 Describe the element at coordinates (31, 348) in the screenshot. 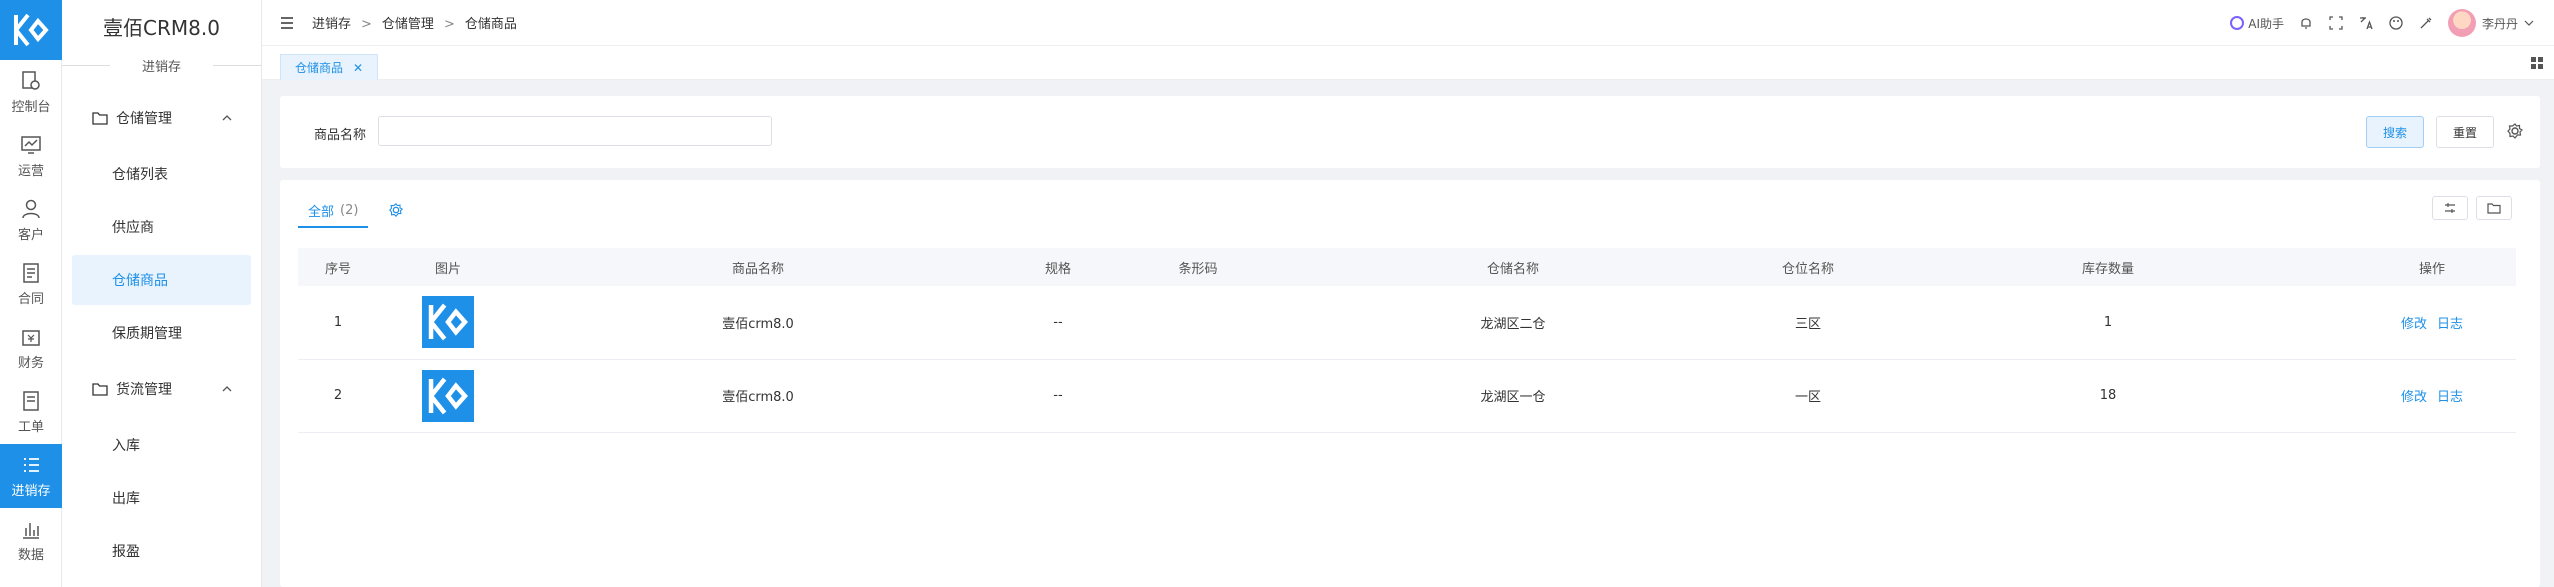

I see `rail-item-finance: 财务` at that location.